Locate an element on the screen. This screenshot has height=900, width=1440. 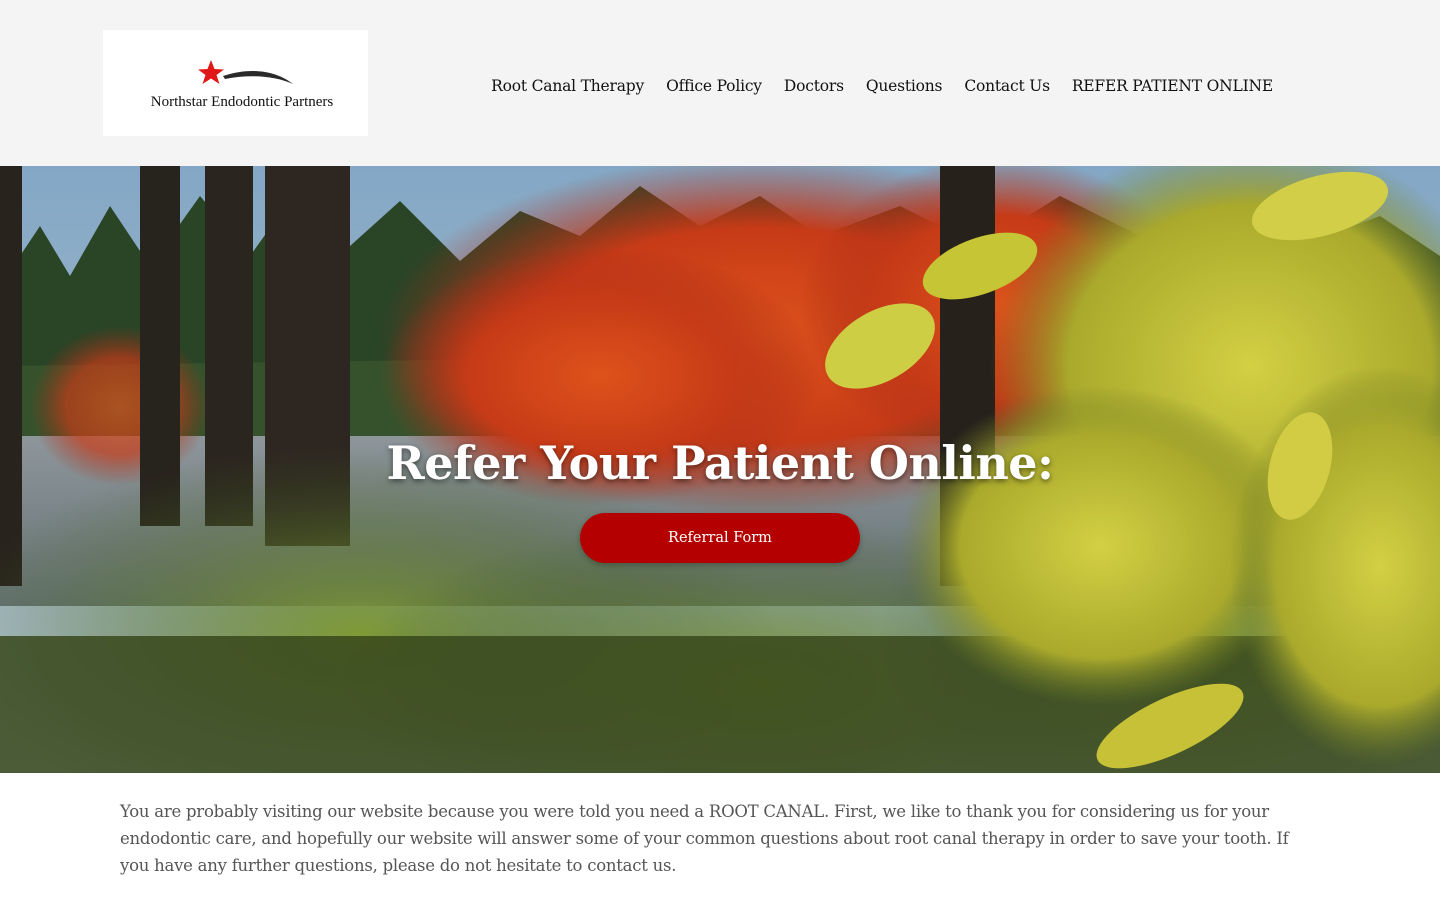
nav-root-canal-therapy: Root Canal Therapy is located at coordinates (567, 86).